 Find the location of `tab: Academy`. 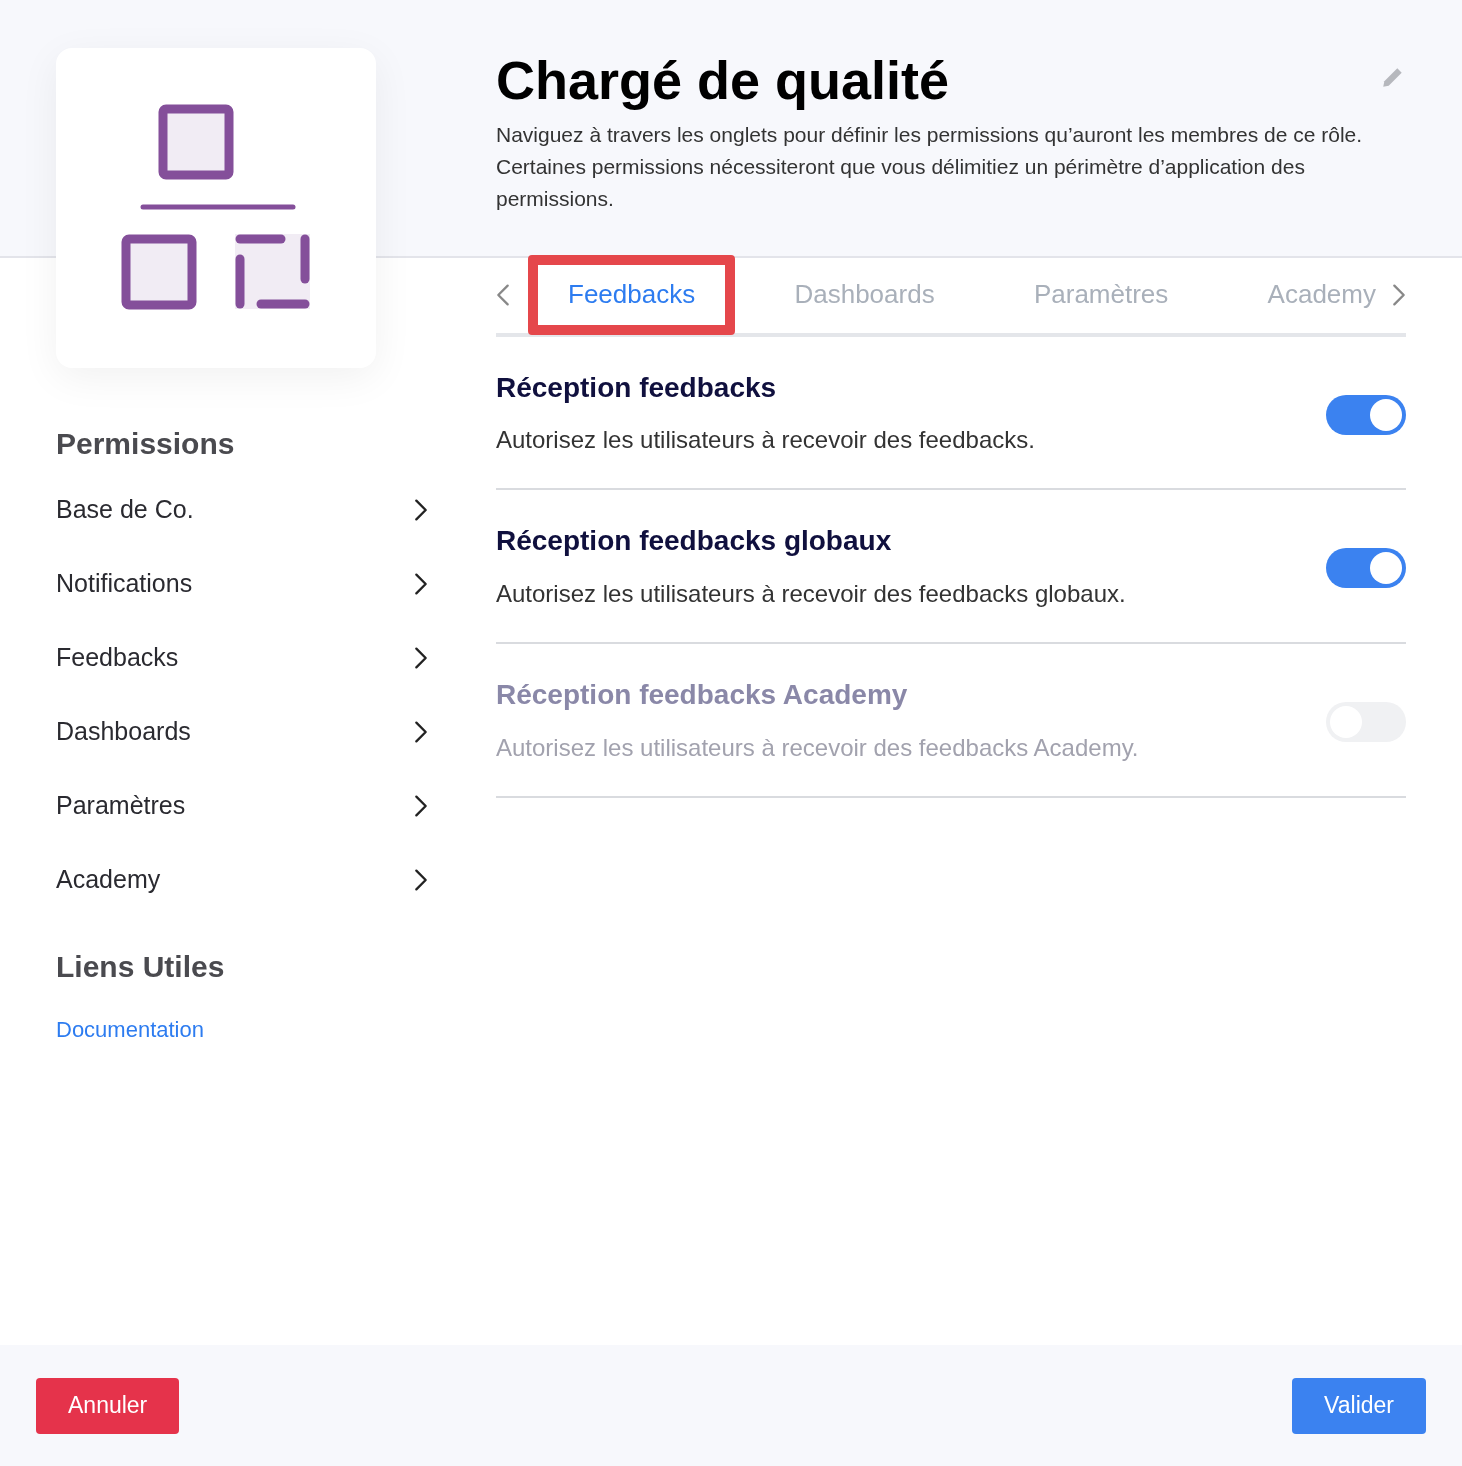

tab: Academy is located at coordinates (1306, 294).